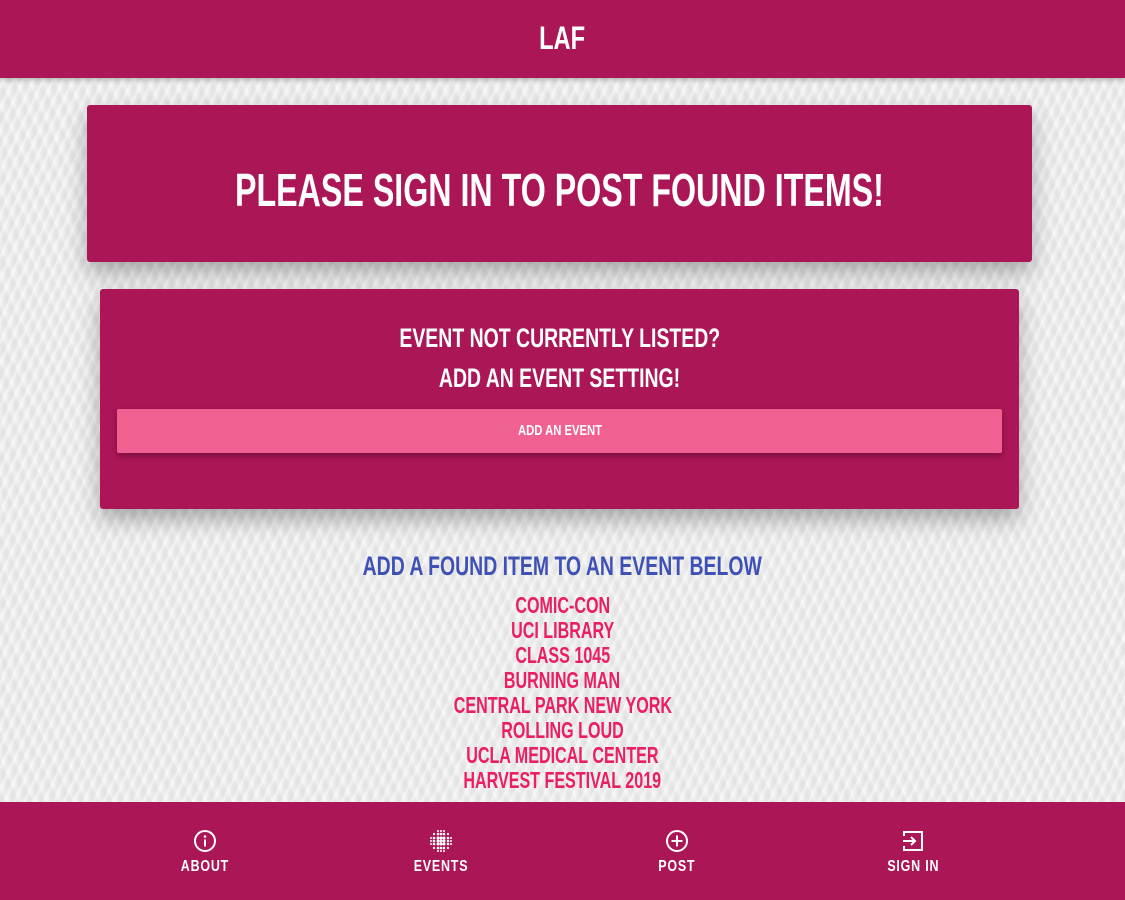 This screenshot has height=900, width=1125. Describe the element at coordinates (205, 841) in the screenshot. I see `info-icon` at that location.